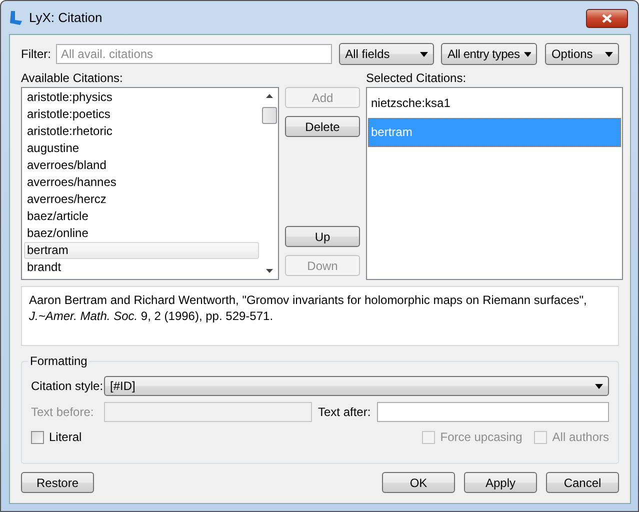 The image size is (639, 512). What do you see at coordinates (141, 182) in the screenshot?
I see `list-item: averroes/hannes` at bounding box center [141, 182].